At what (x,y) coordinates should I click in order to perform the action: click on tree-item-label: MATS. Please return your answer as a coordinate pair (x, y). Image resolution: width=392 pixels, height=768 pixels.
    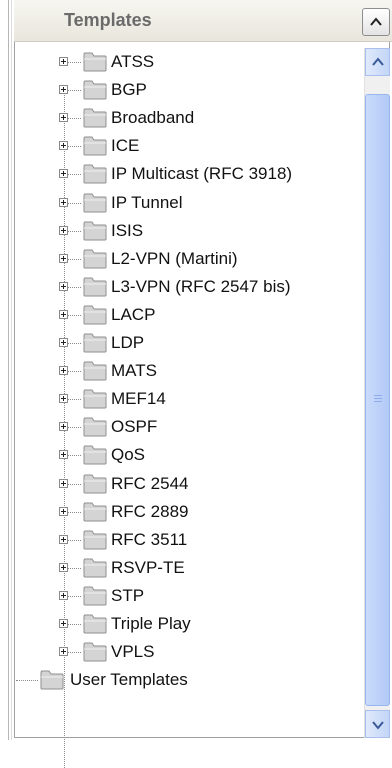
    Looking at the image, I should click on (134, 371).